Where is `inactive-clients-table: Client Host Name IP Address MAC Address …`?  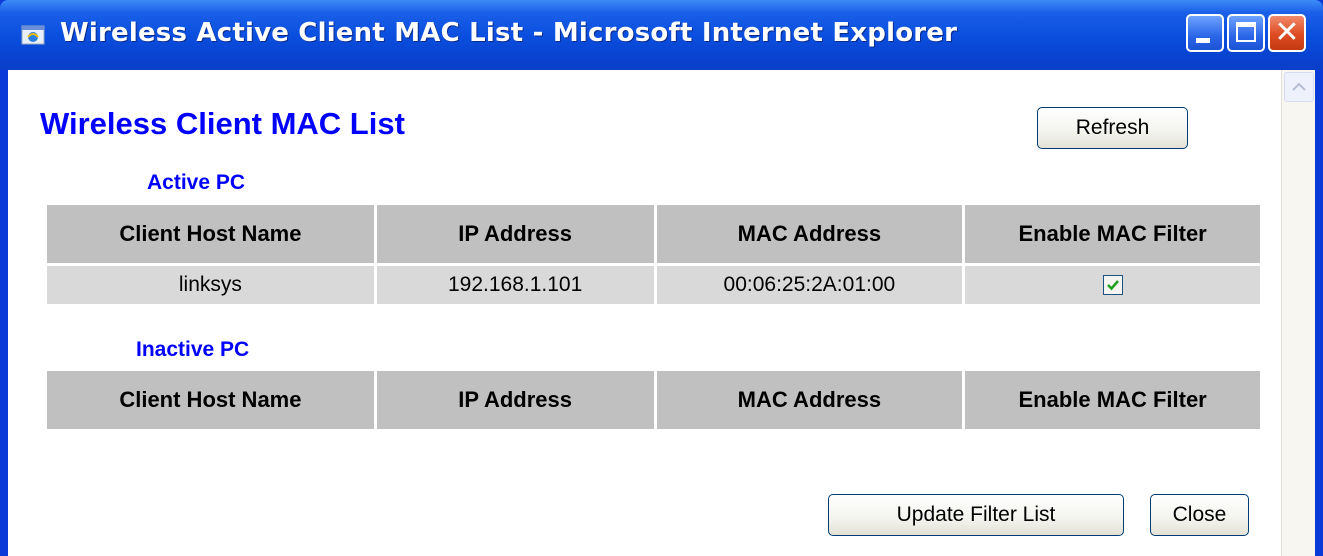 inactive-clients-table: Client Host Name IP Address MAC Address … is located at coordinates (653, 400).